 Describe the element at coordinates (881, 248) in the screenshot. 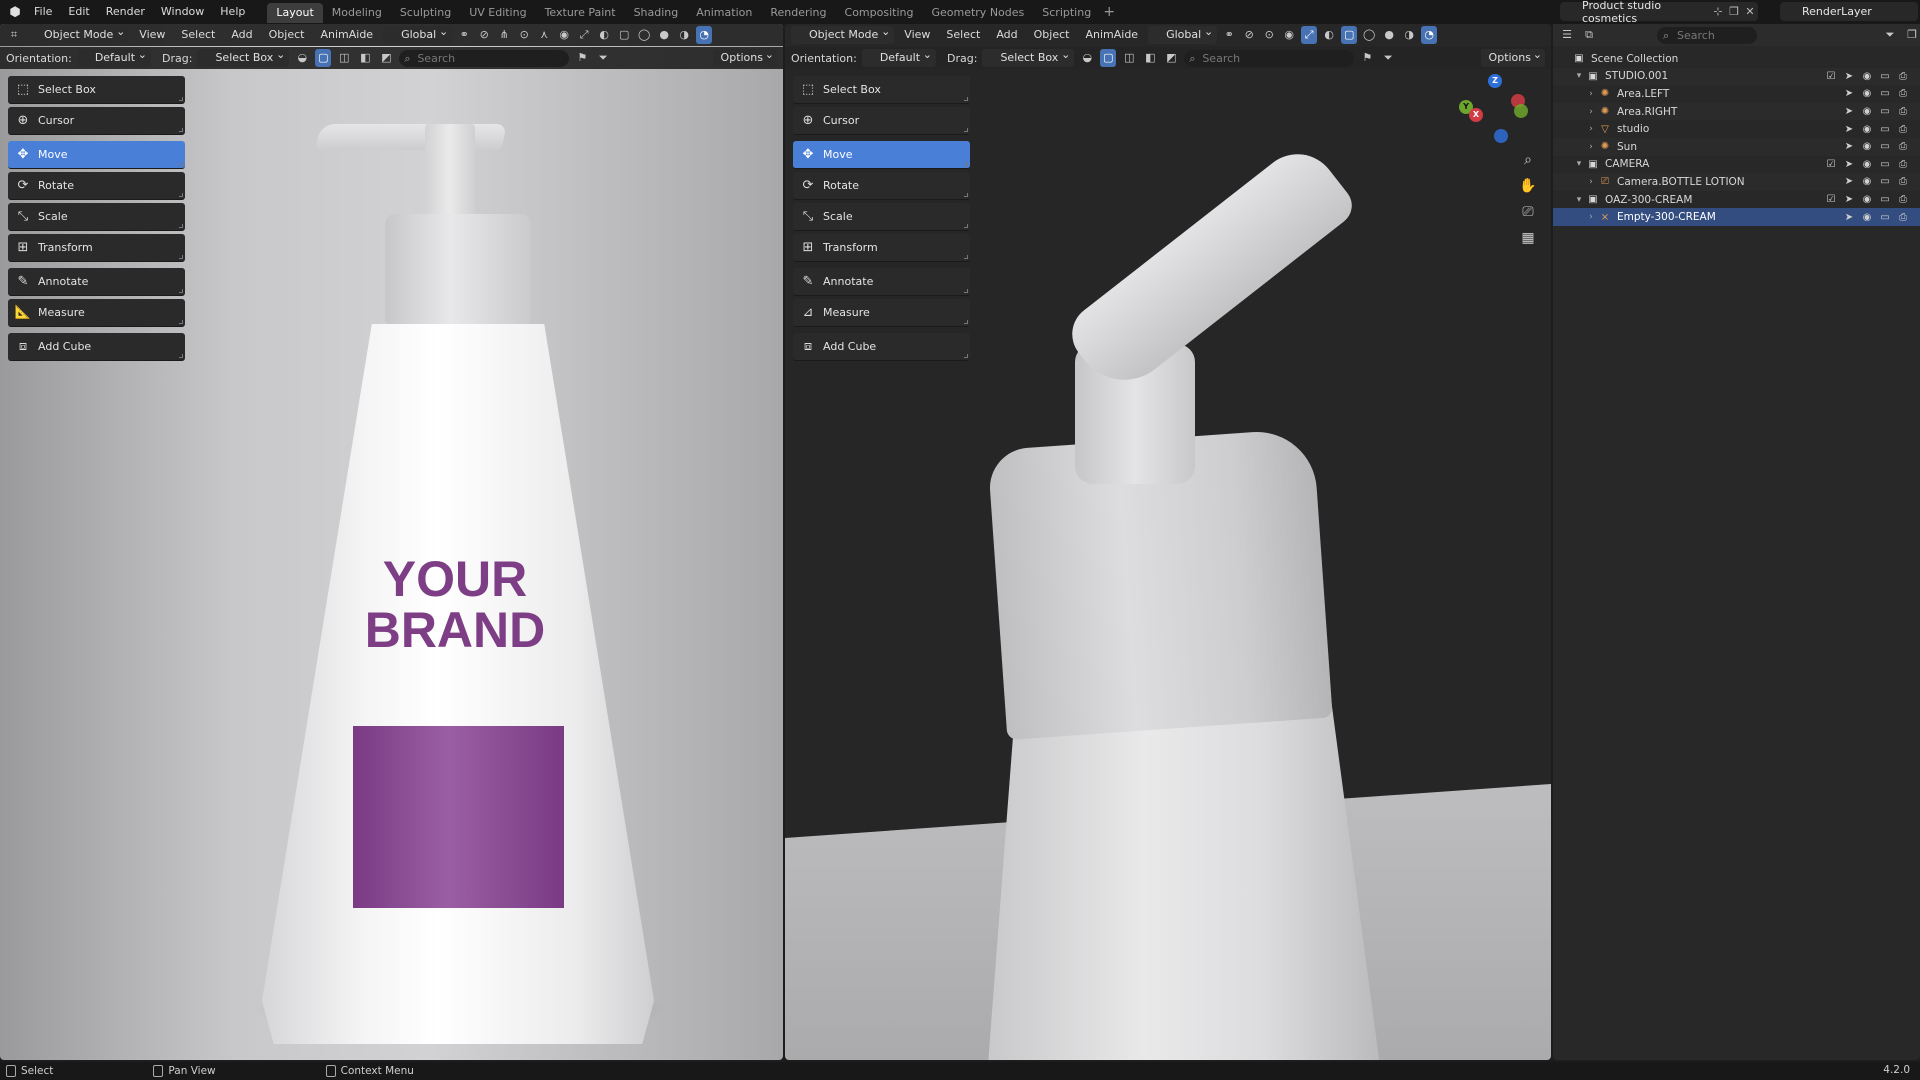

I see `tool-transform: ⊞ Transform` at that location.